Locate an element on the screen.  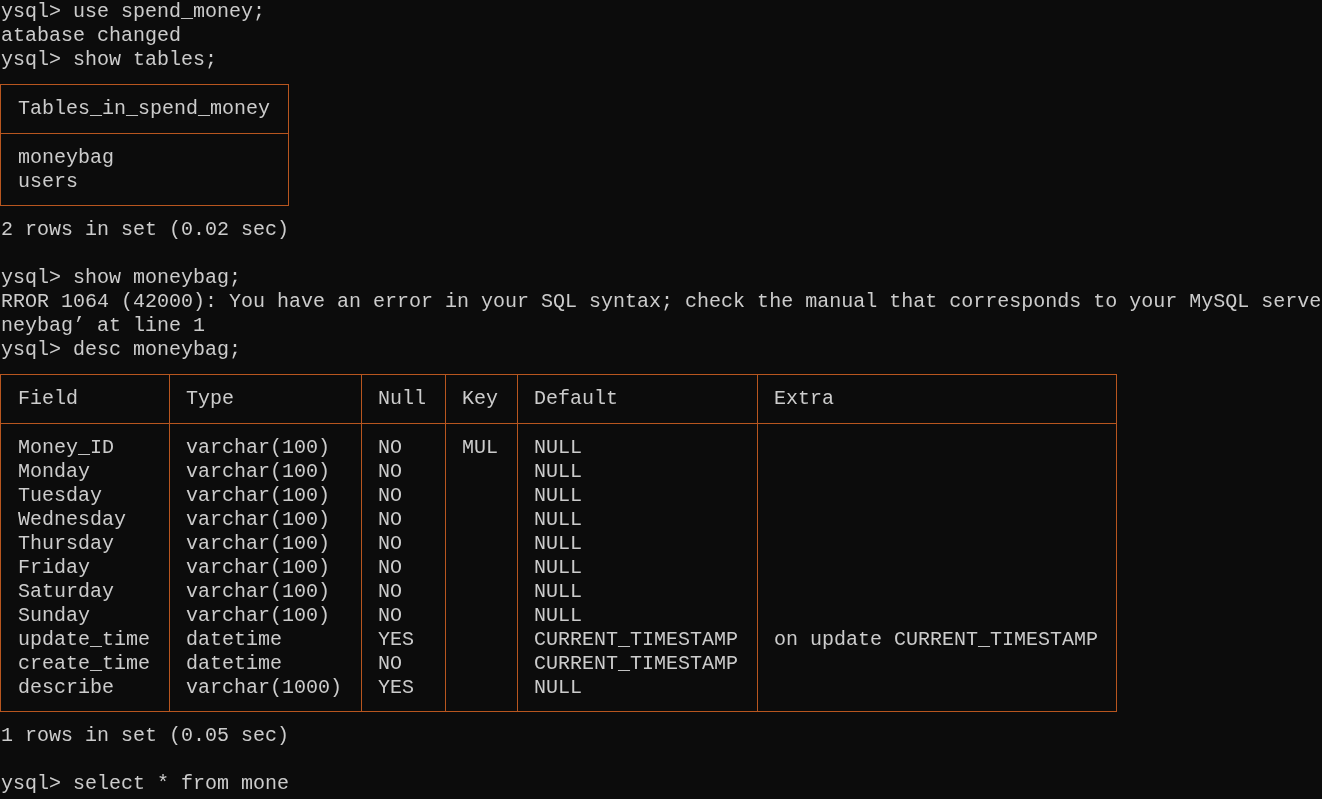
column-header: Extra is located at coordinates (937, 399).